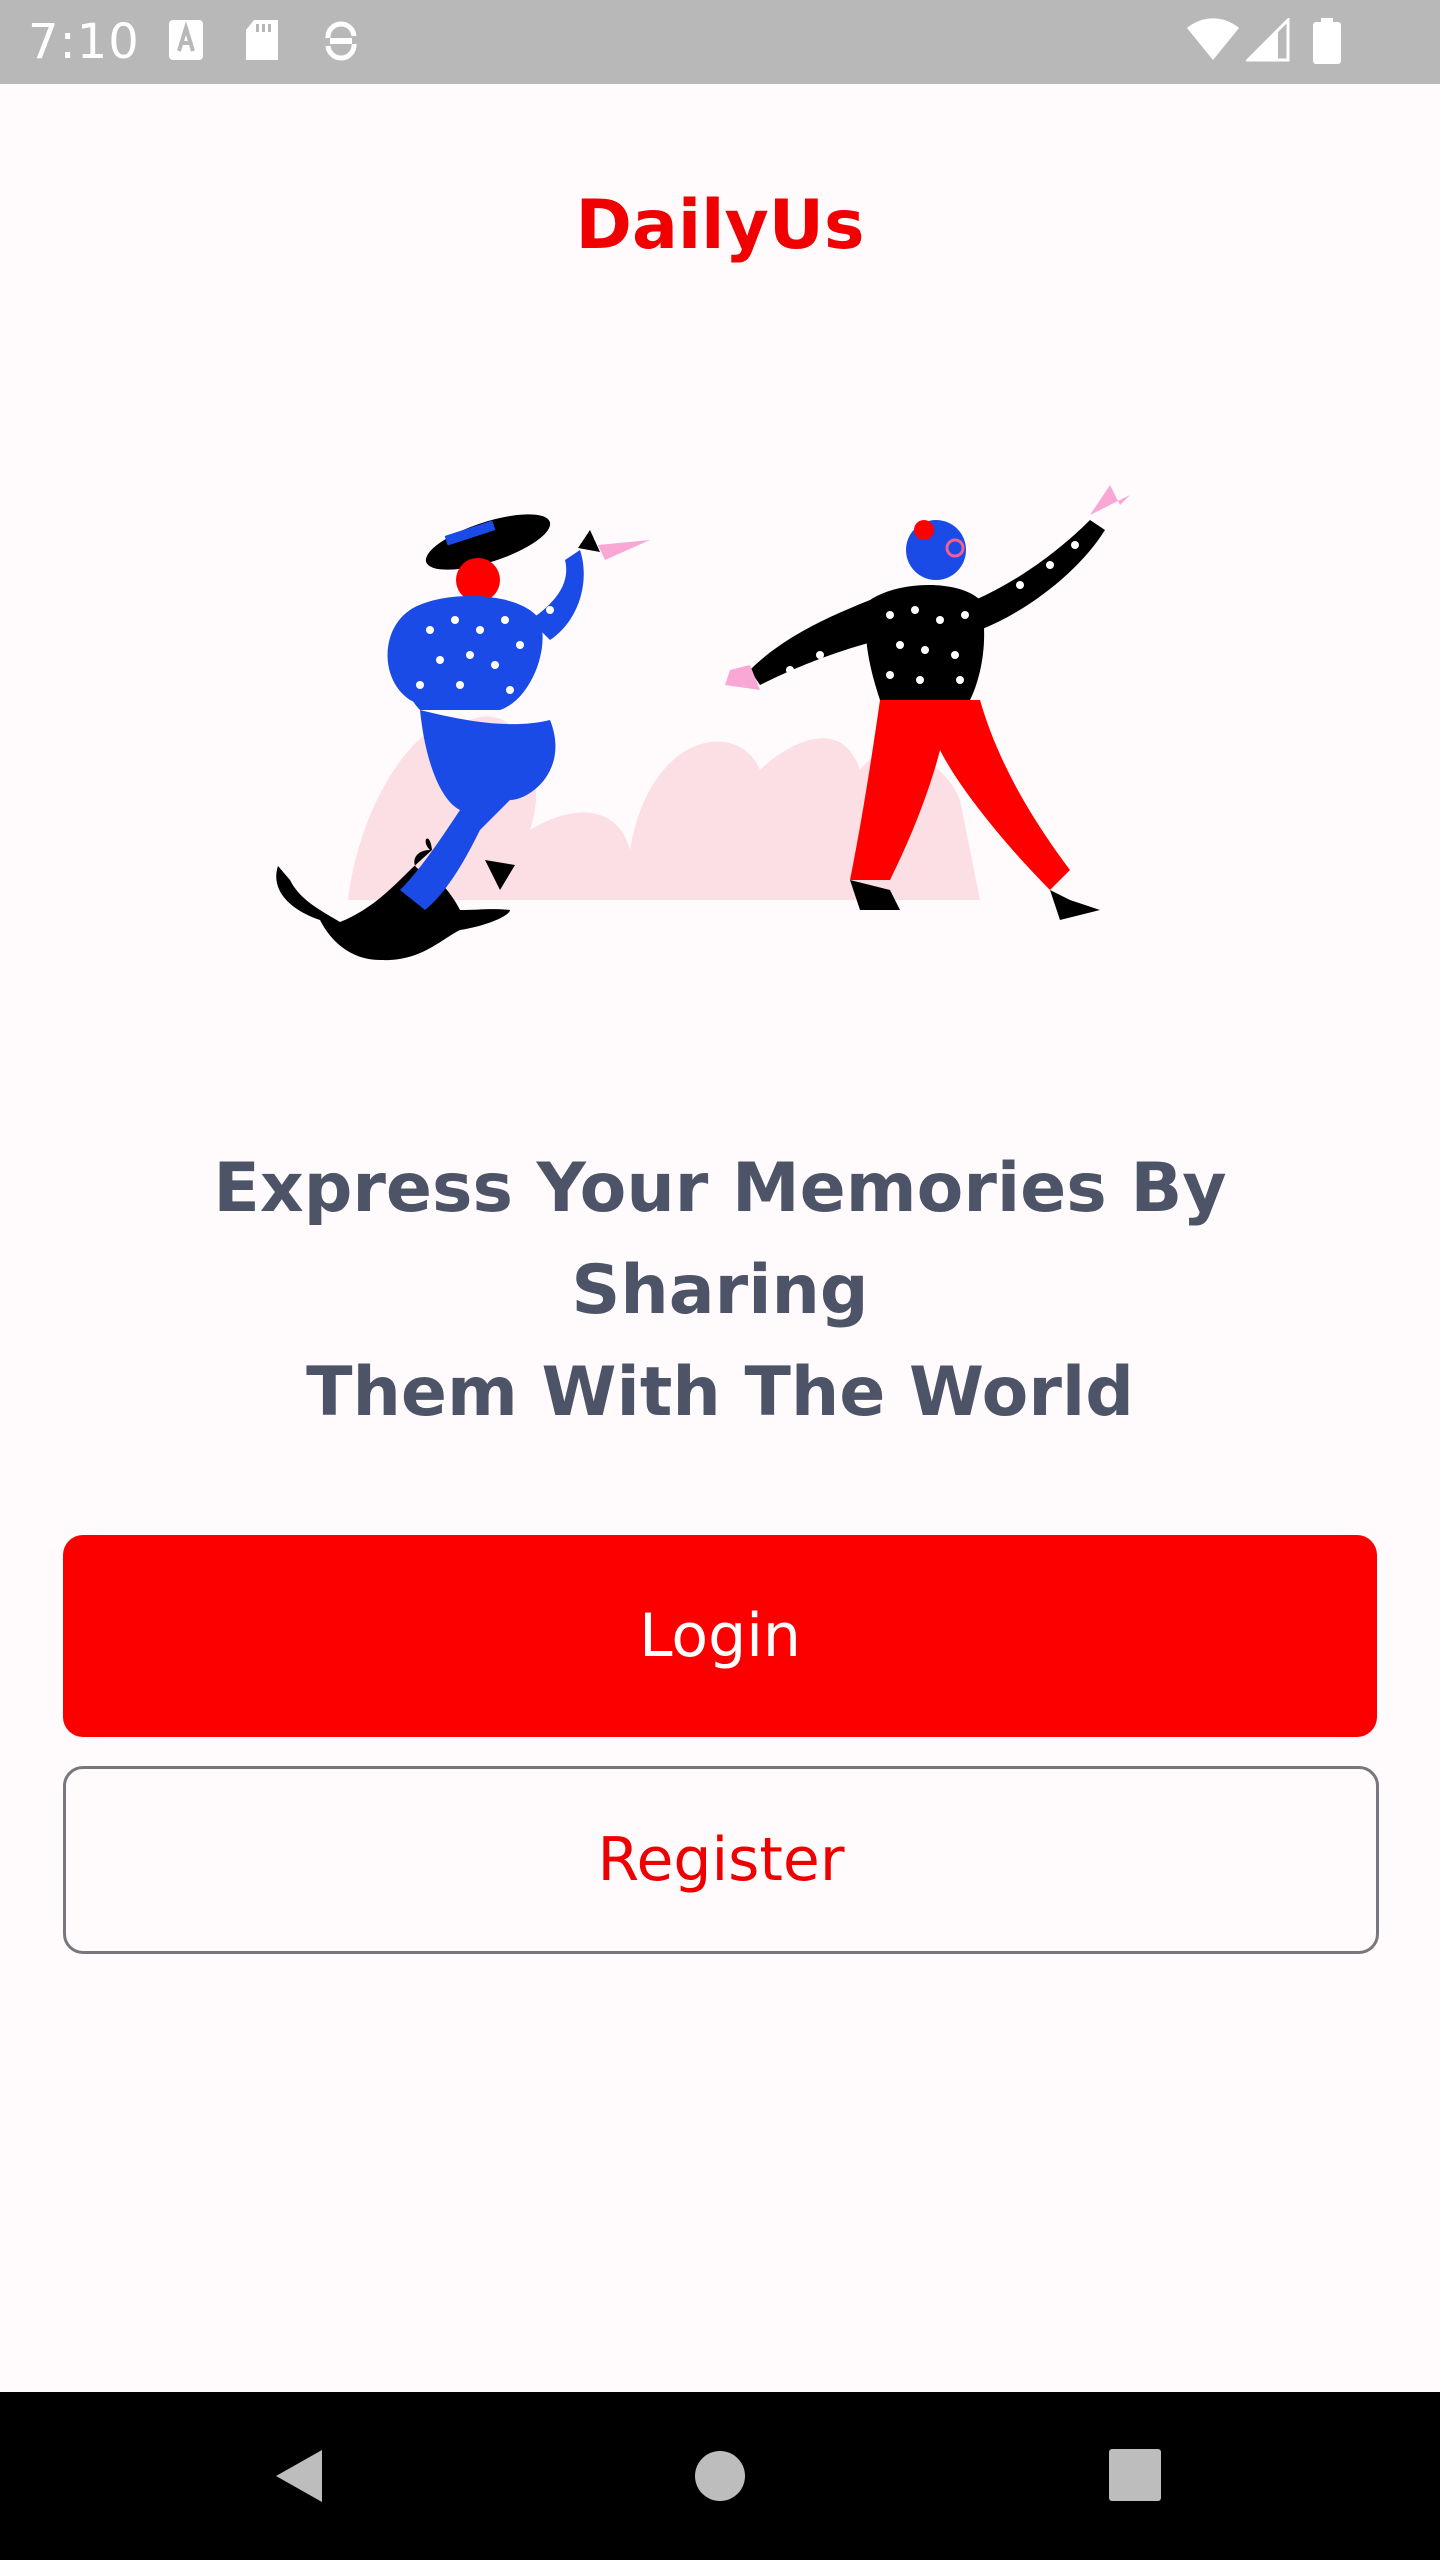 The height and width of the screenshot is (2560, 1440). Describe the element at coordinates (300, 2476) in the screenshot. I see `back-icon` at that location.